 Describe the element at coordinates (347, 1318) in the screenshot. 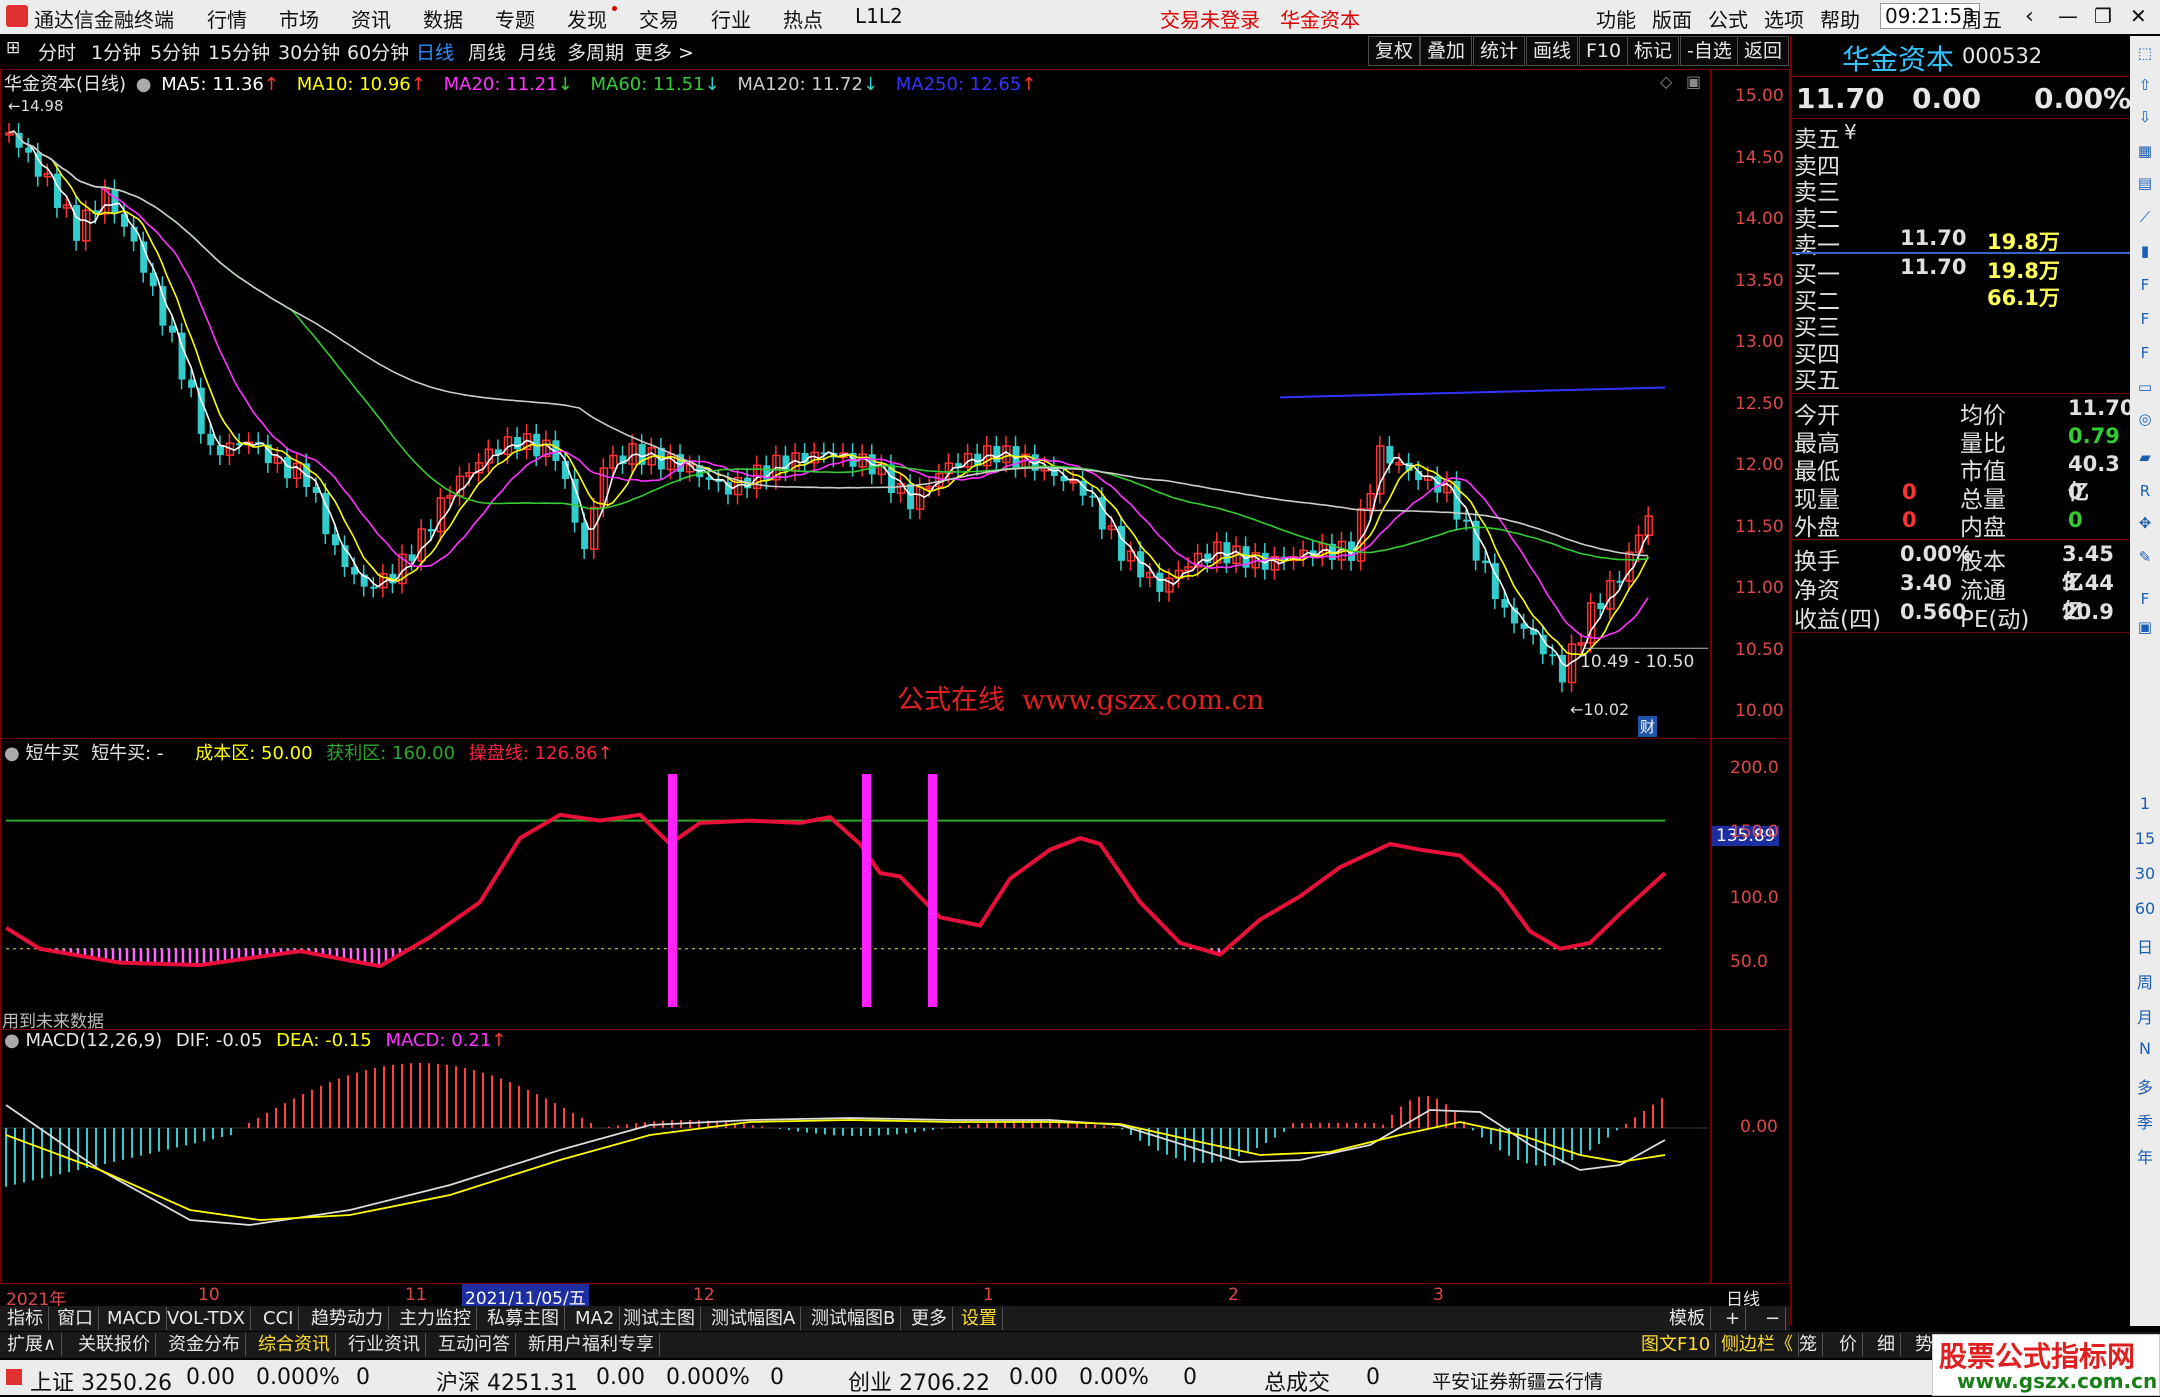

I see `tab-5: 趋势动力` at that location.